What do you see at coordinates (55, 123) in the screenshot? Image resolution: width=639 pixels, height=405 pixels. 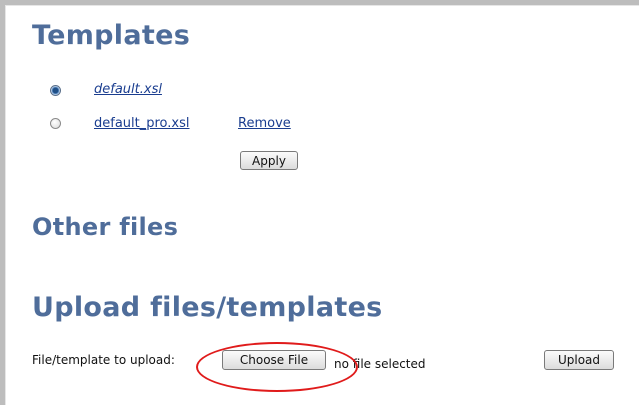 I see `radio-default-pro-xsl` at bounding box center [55, 123].